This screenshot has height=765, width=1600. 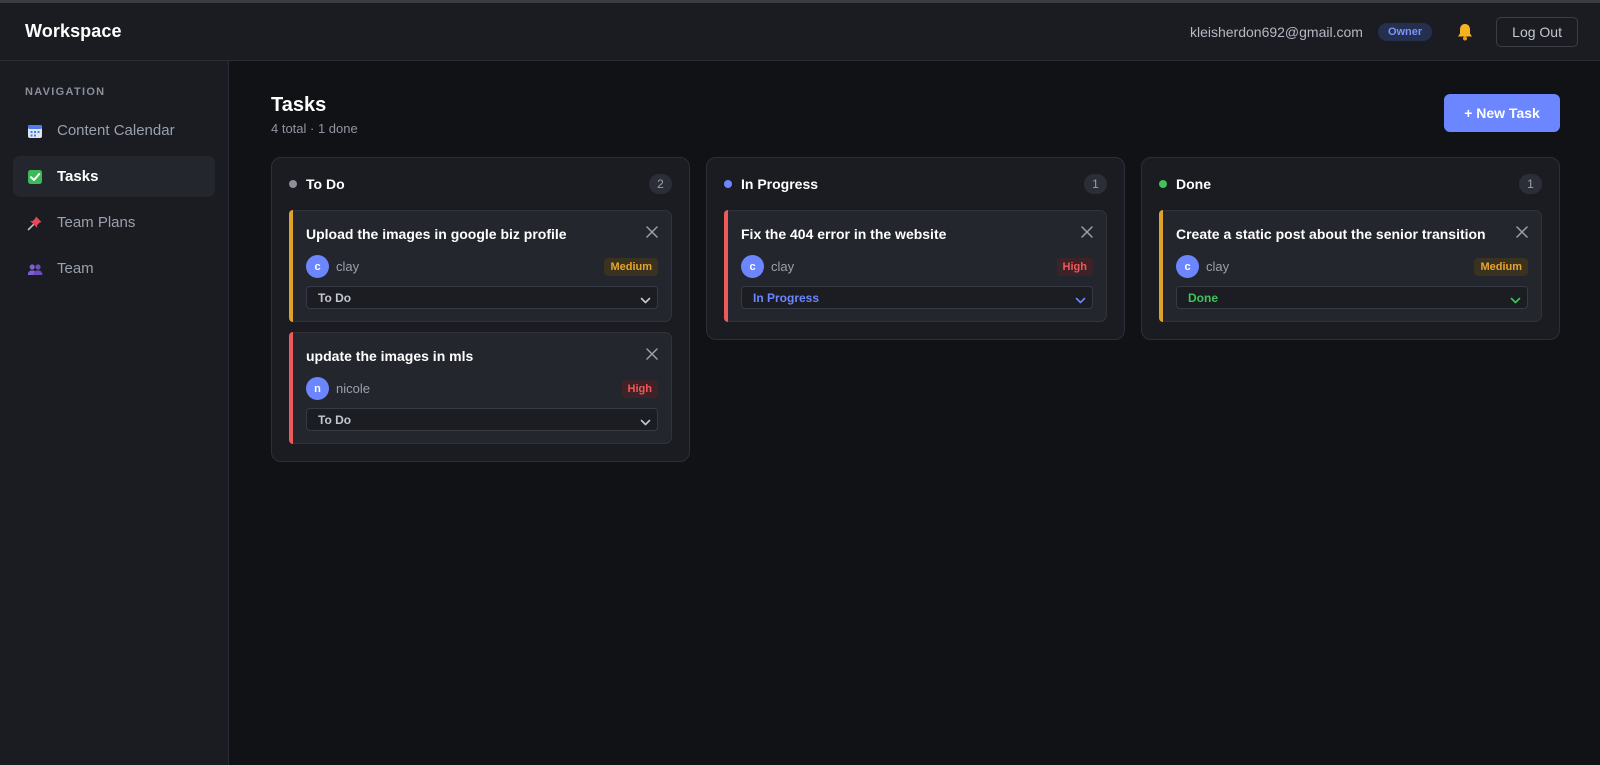 What do you see at coordinates (1193, 184) in the screenshot?
I see `column-title: Done` at bounding box center [1193, 184].